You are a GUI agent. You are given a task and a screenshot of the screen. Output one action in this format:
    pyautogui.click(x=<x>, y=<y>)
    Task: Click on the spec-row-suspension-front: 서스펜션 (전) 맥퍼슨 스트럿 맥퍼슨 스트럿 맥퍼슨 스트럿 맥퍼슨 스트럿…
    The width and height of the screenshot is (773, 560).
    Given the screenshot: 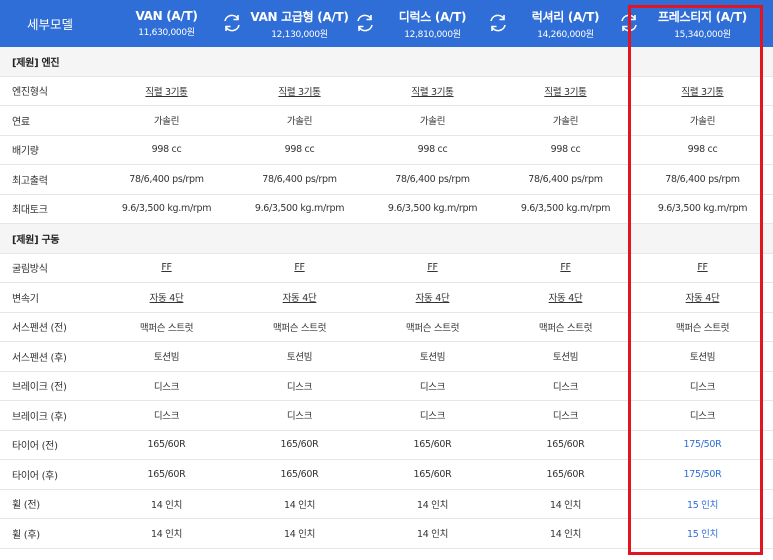 What is the action you would take?
    pyautogui.click(x=386, y=327)
    